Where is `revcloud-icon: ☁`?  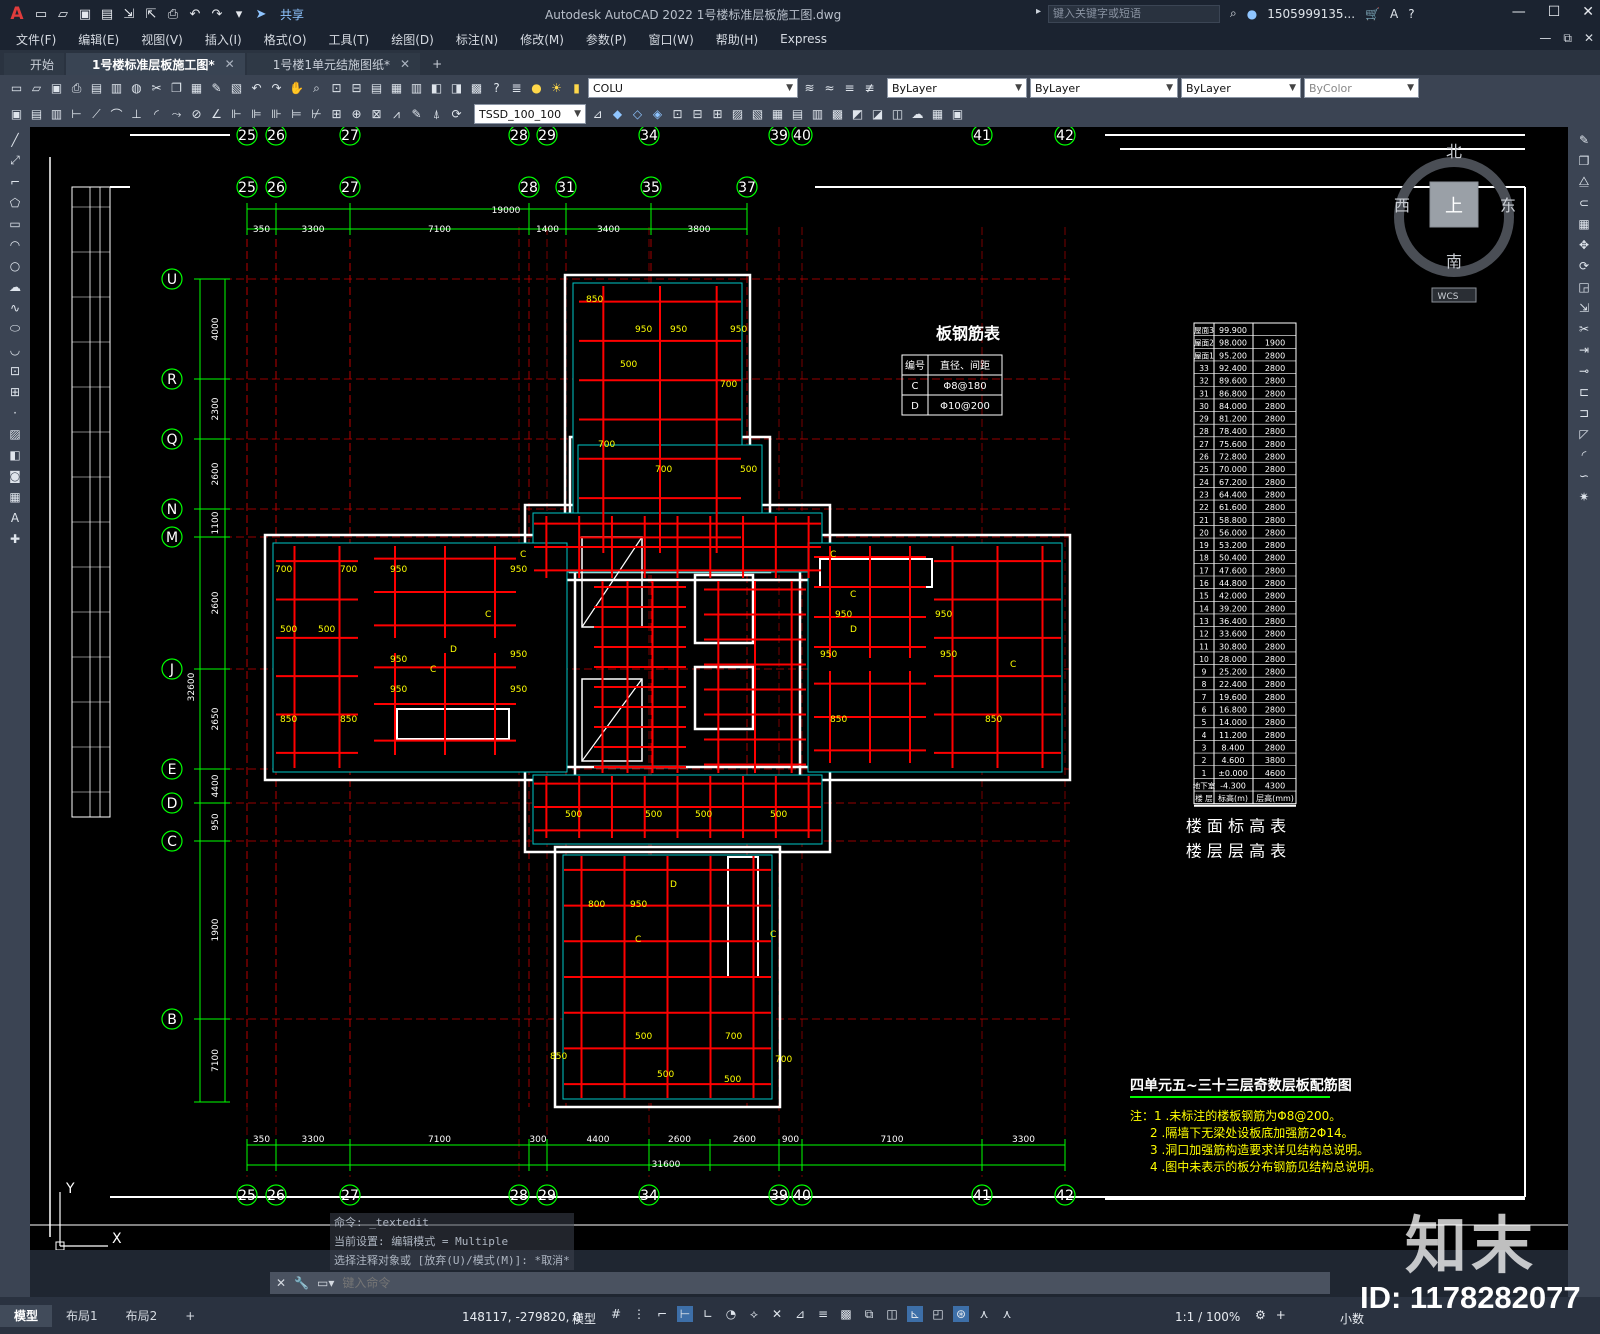
revcloud-icon: ☁ is located at coordinates (15, 286).